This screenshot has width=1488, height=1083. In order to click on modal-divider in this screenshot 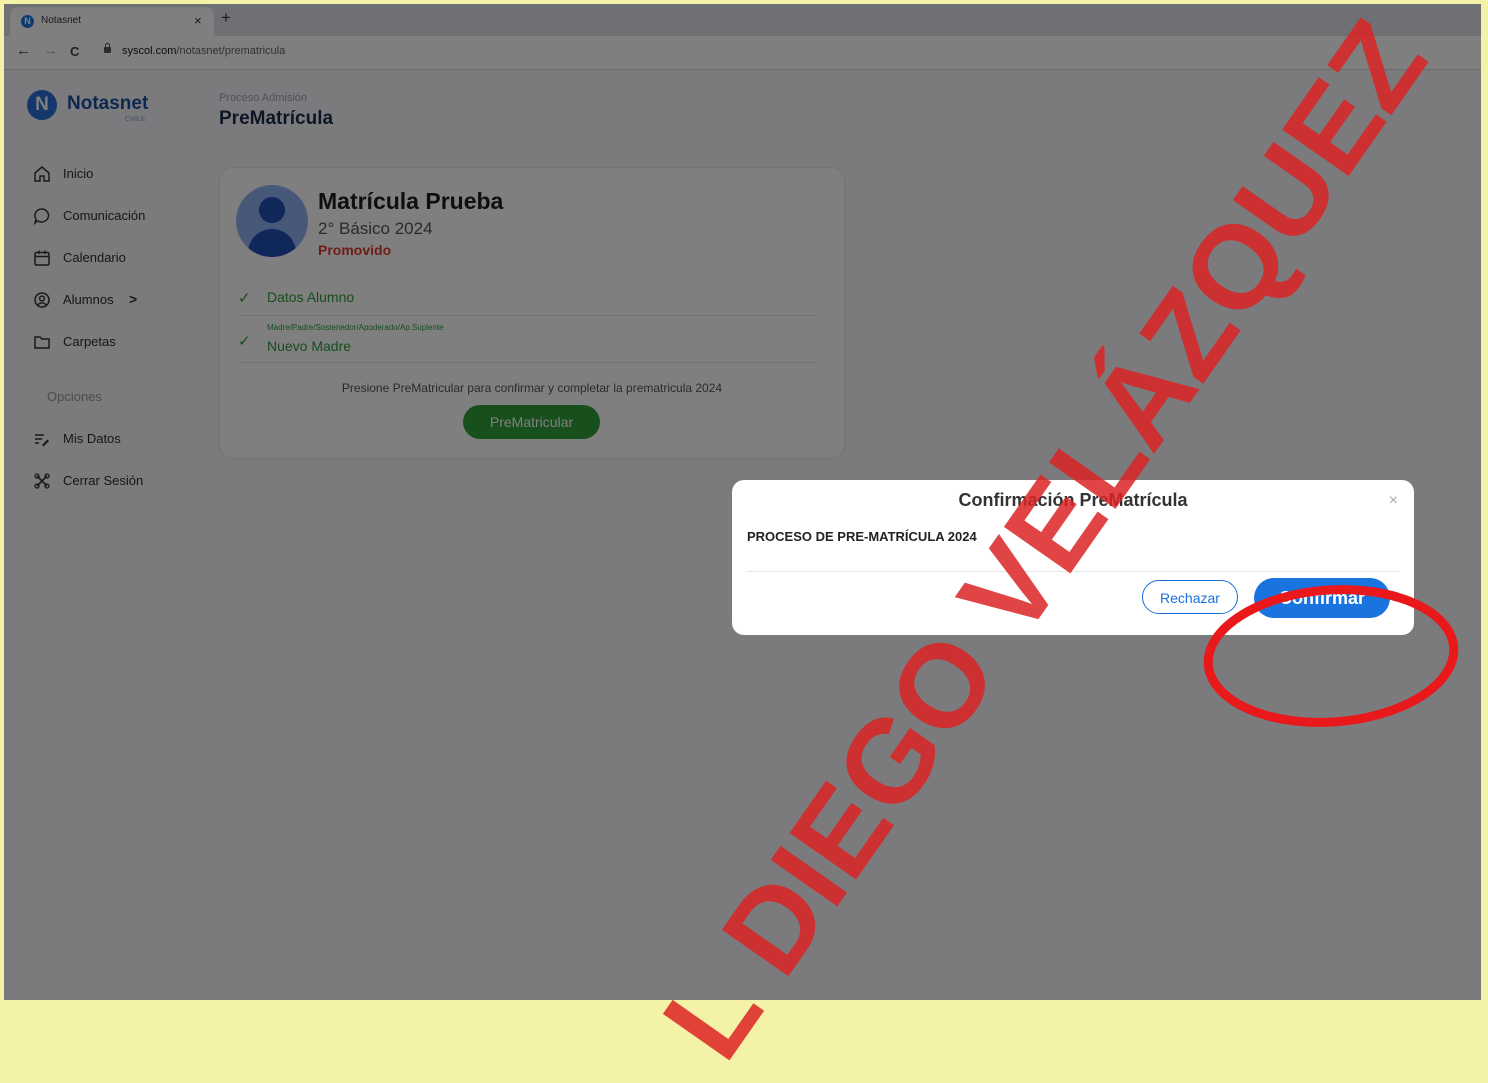, I will do `click(1073, 571)`.